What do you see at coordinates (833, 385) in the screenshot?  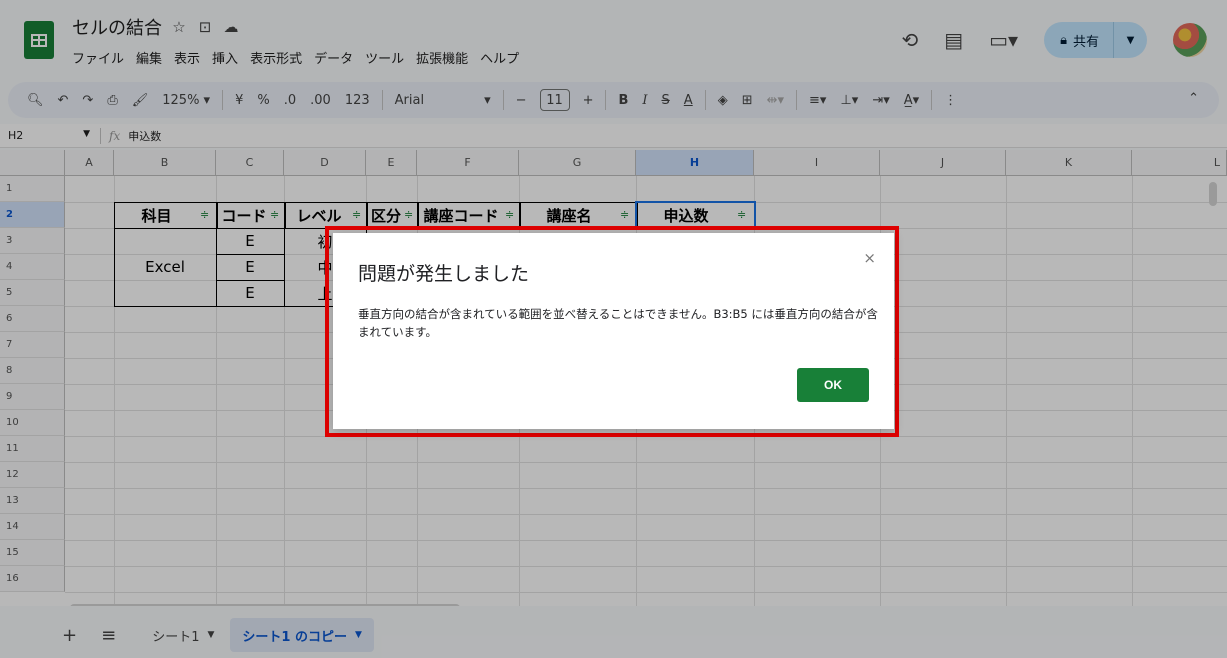 I see `ok-button: OK` at bounding box center [833, 385].